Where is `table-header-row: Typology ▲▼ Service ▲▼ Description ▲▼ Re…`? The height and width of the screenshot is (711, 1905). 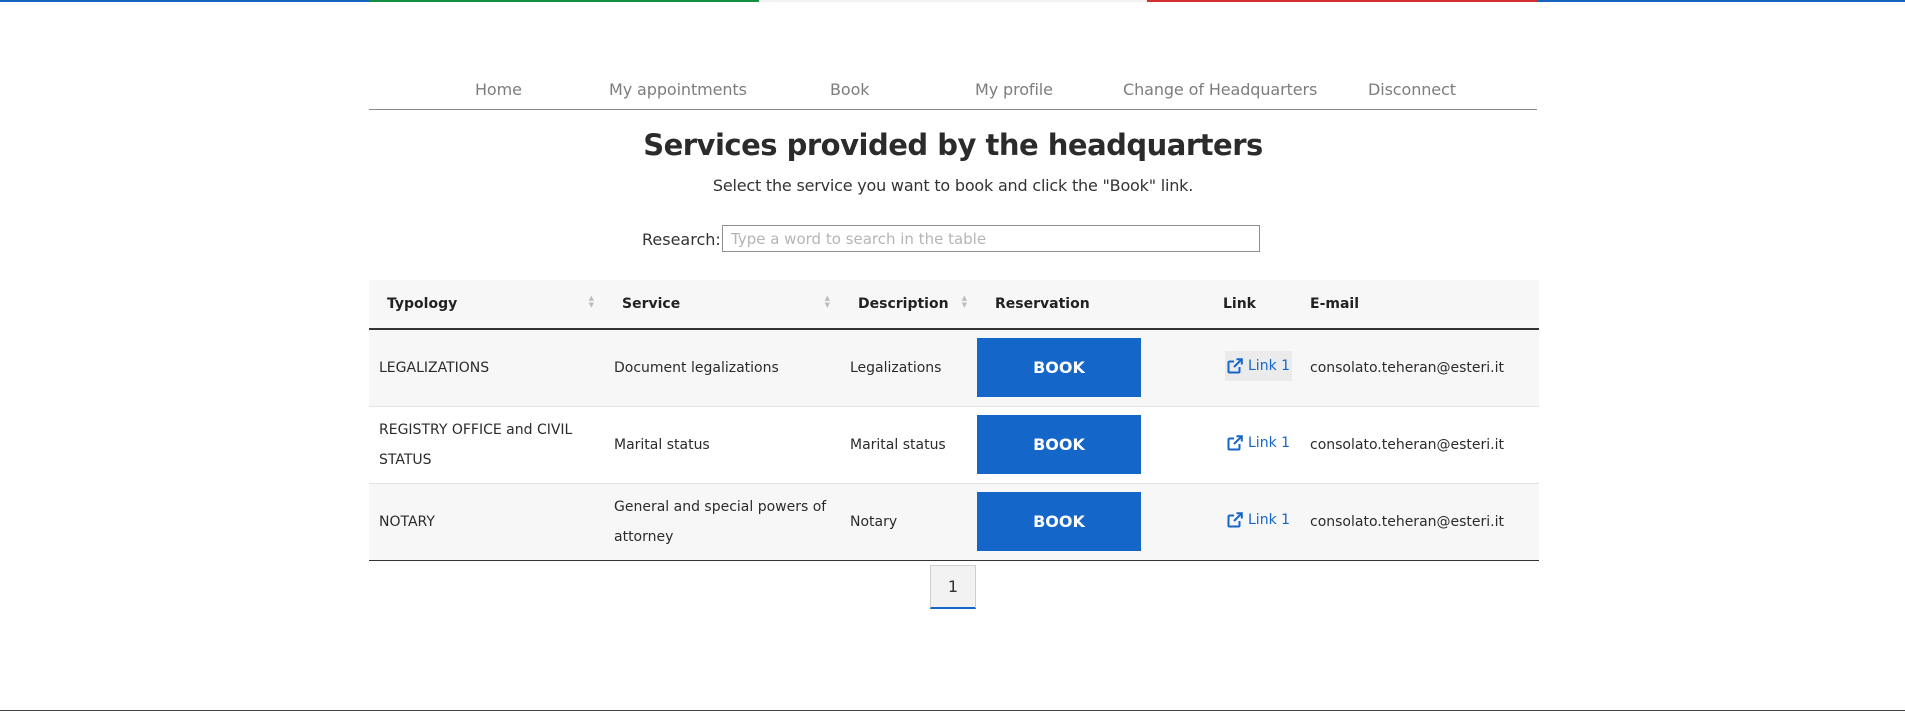
table-header-row: Typology ▲▼ Service ▲▼ Description ▲▼ Re… is located at coordinates (954, 304).